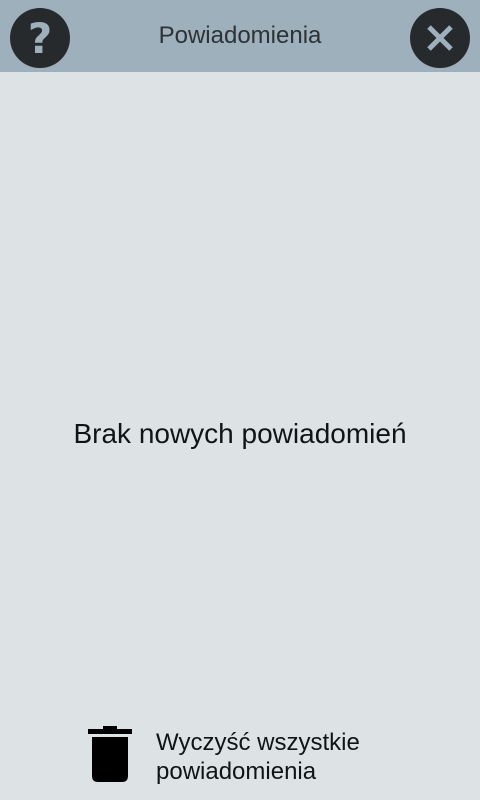  I want to click on help-button: ?, so click(40, 38).